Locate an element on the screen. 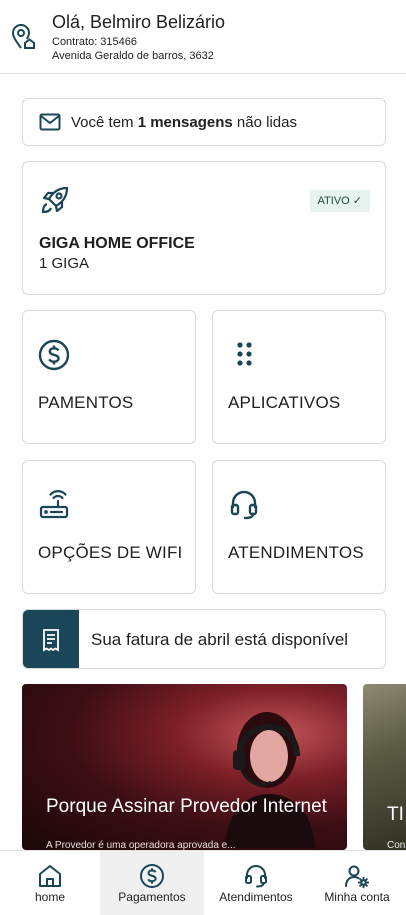 This screenshot has width=406, height=915. nav-support: Atendimentos is located at coordinates (256, 883).